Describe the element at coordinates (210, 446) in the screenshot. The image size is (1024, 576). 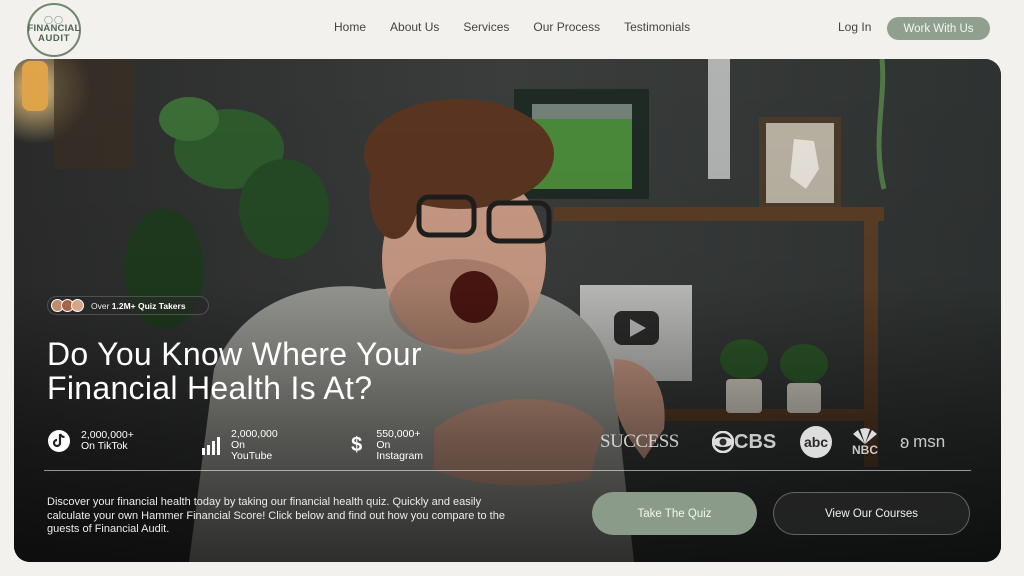
I see `signal-bars-icon` at that location.